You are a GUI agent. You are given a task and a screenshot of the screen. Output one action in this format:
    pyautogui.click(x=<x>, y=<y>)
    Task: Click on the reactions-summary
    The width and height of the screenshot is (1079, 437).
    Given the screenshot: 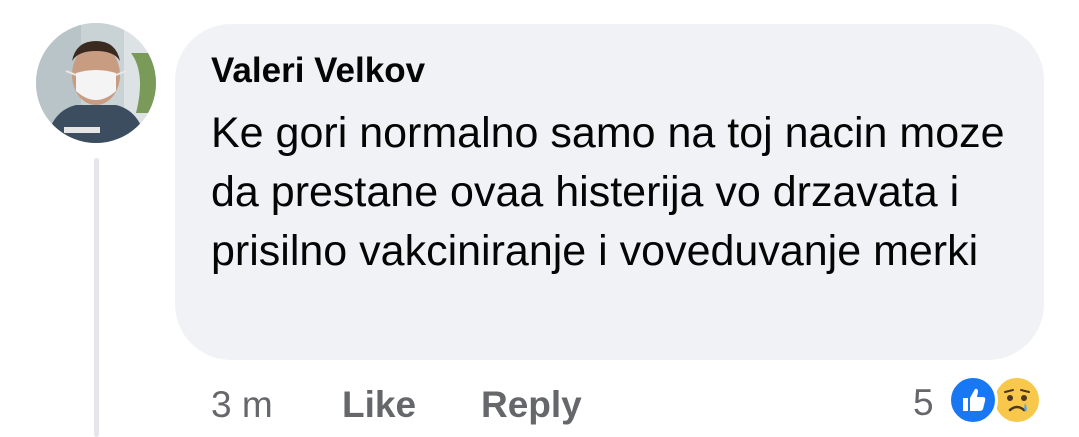 What is the action you would take?
    pyautogui.click(x=997, y=401)
    